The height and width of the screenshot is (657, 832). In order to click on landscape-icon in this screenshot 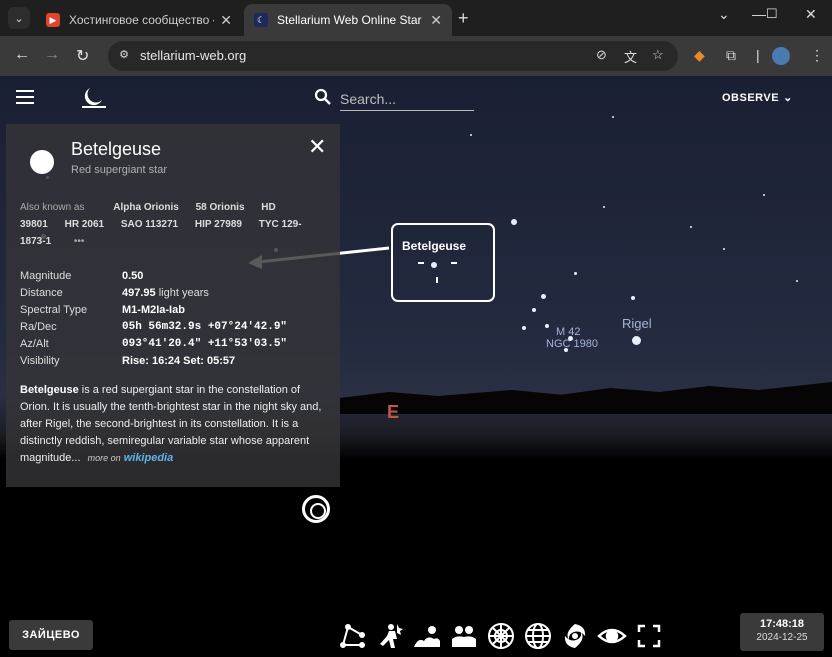, I will do `click(426, 636)`.